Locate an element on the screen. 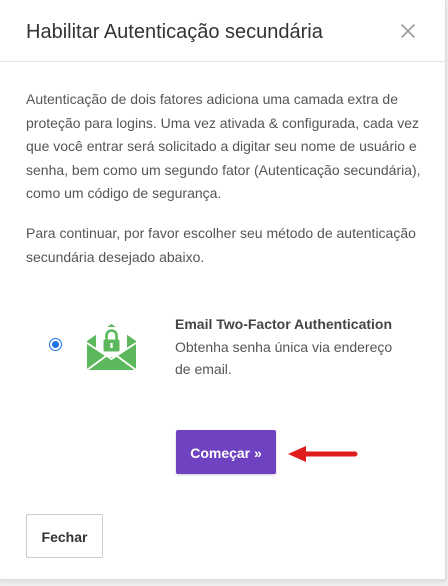  method-title: Email Two-Factor Authentication is located at coordinates (284, 324).